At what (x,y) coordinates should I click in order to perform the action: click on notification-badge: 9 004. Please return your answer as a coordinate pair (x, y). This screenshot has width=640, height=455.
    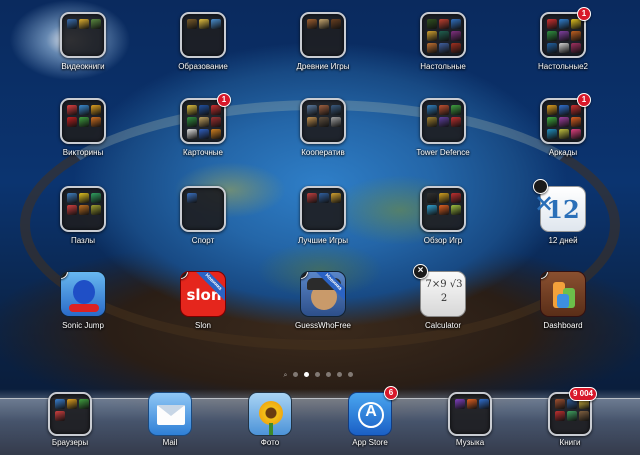
    Looking at the image, I should click on (582, 394).